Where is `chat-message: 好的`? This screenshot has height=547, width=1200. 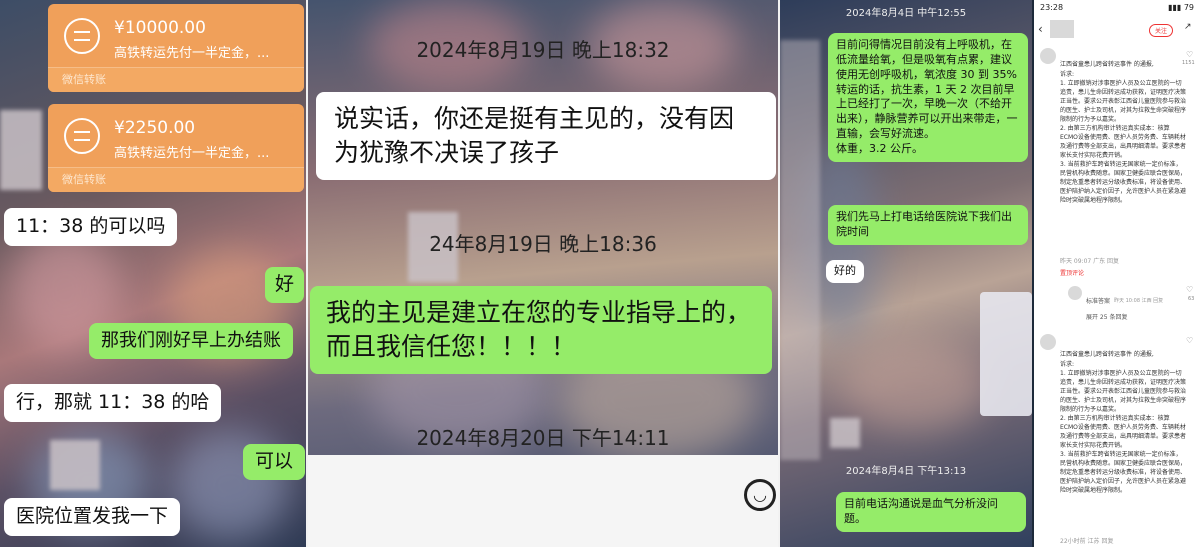
chat-message: 好的 is located at coordinates (845, 271).